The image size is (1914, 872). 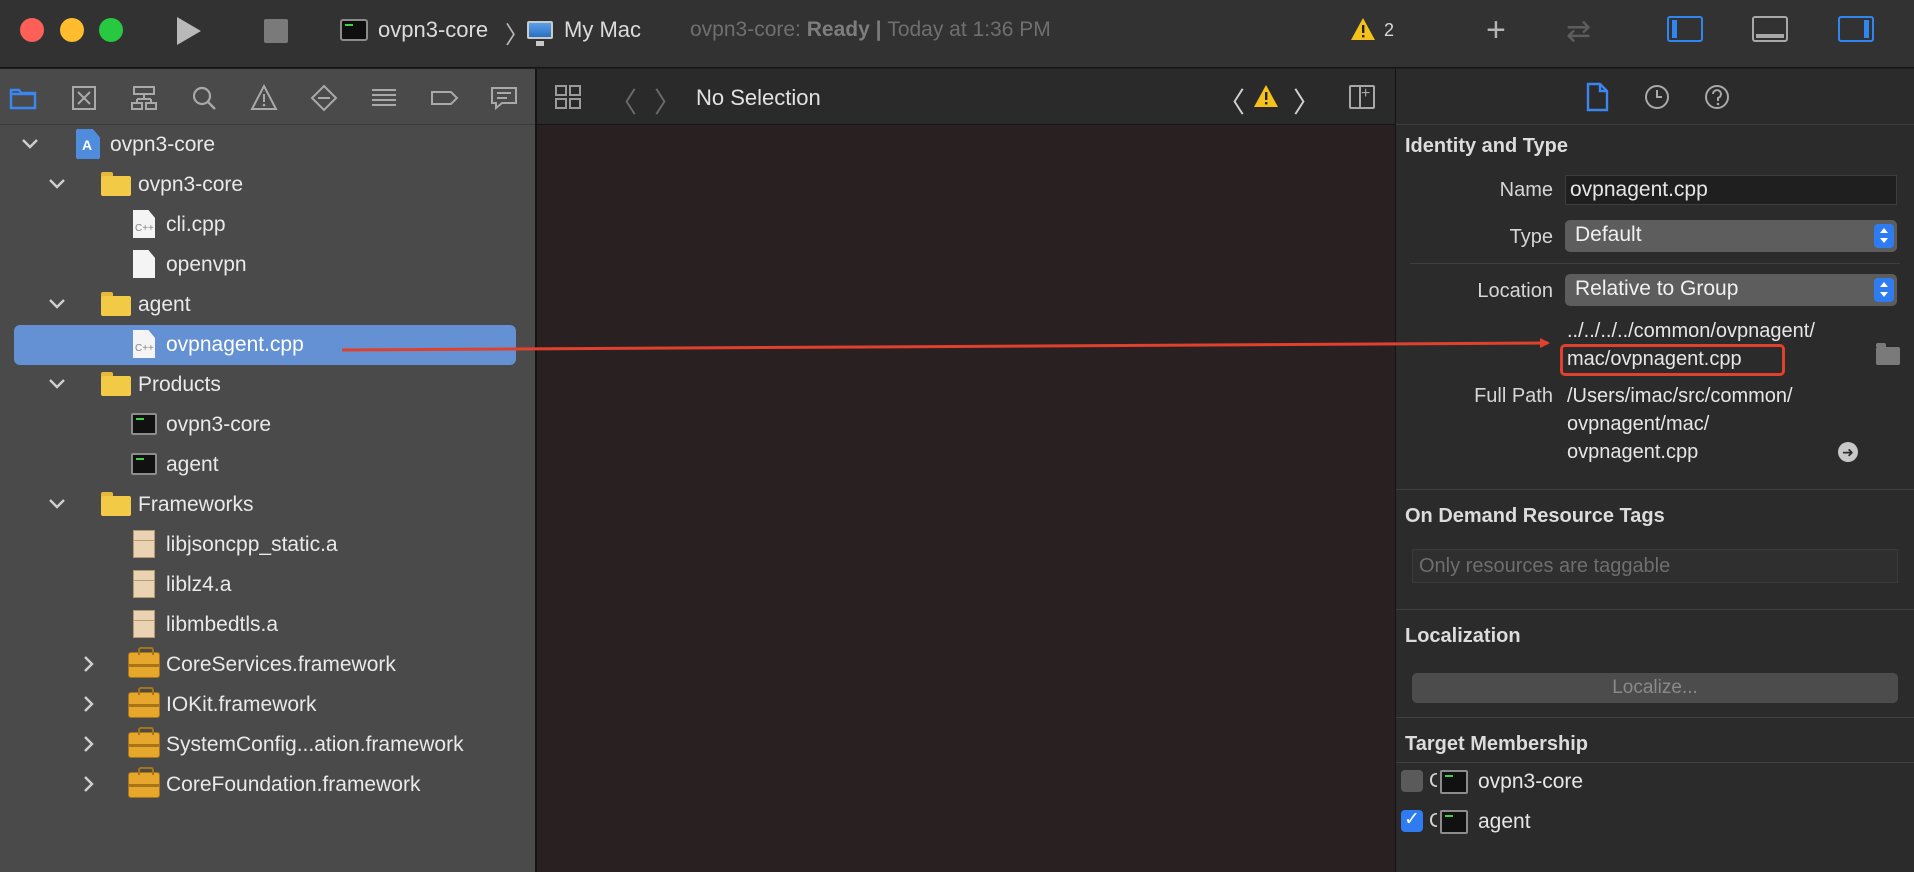 What do you see at coordinates (267, 225) in the screenshot?
I see `tree-row-file: C++ cli.cpp` at bounding box center [267, 225].